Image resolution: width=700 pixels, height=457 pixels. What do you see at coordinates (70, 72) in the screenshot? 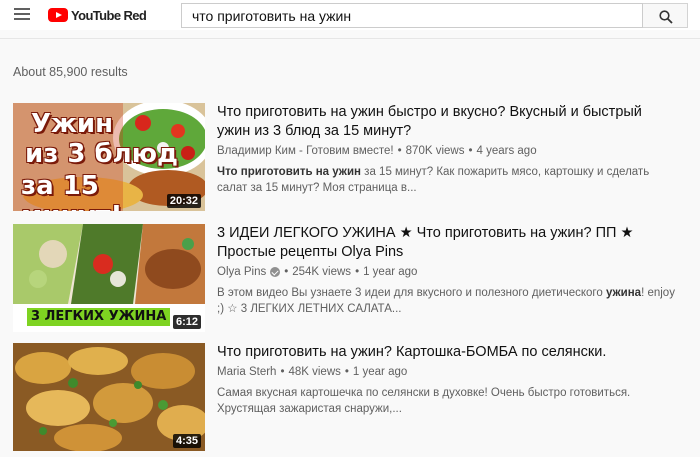
I see `results-count: About 85,900 results` at bounding box center [70, 72].